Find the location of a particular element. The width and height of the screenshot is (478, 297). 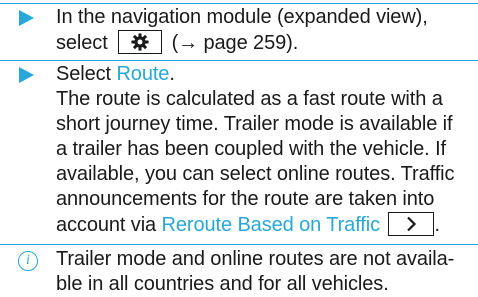

step-2-line-1: Select Route. is located at coordinates (115, 74).